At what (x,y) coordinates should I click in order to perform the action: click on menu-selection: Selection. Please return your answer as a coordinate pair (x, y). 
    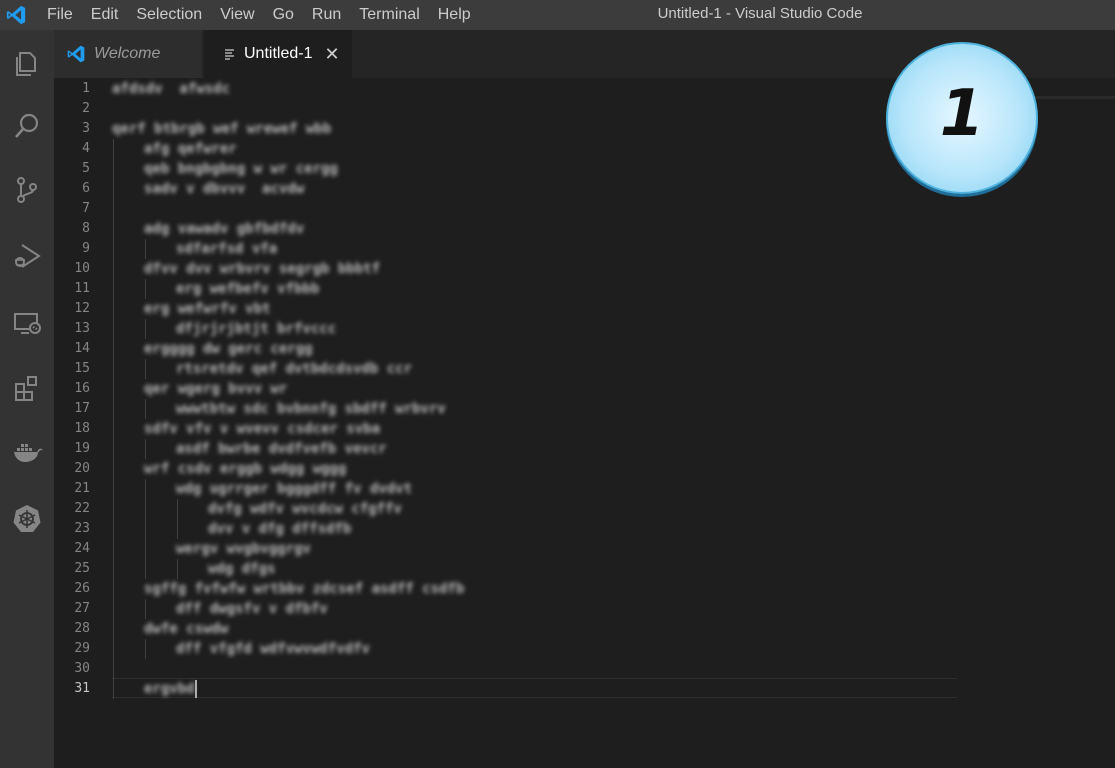
    Looking at the image, I should click on (169, 15).